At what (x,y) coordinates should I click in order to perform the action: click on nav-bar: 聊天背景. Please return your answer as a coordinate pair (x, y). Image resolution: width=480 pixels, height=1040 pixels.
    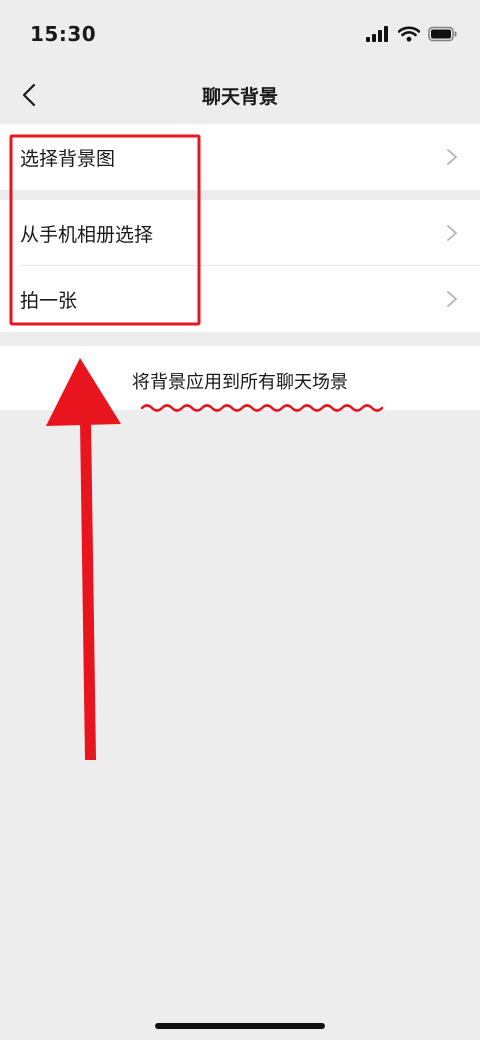
    Looking at the image, I should click on (240, 95).